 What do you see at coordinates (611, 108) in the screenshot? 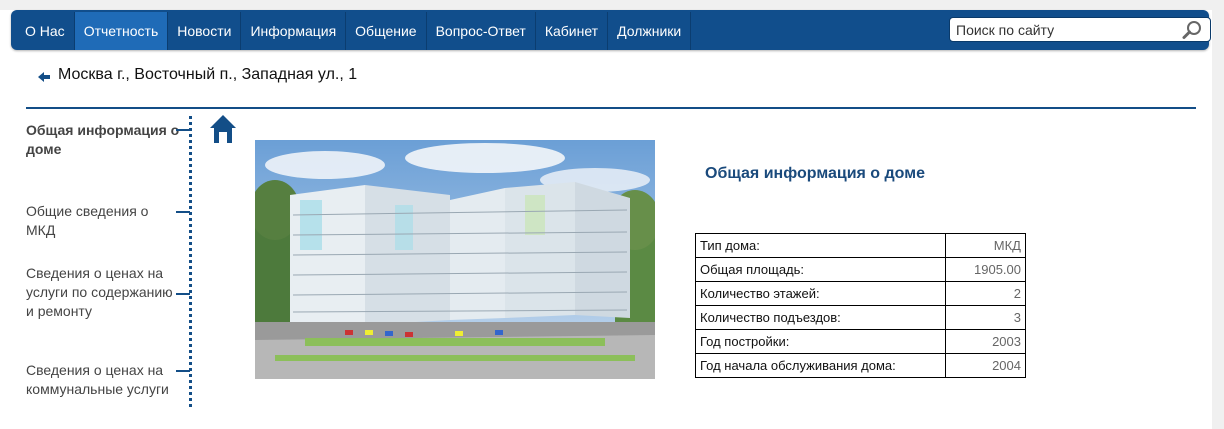
I see `divider-line` at bounding box center [611, 108].